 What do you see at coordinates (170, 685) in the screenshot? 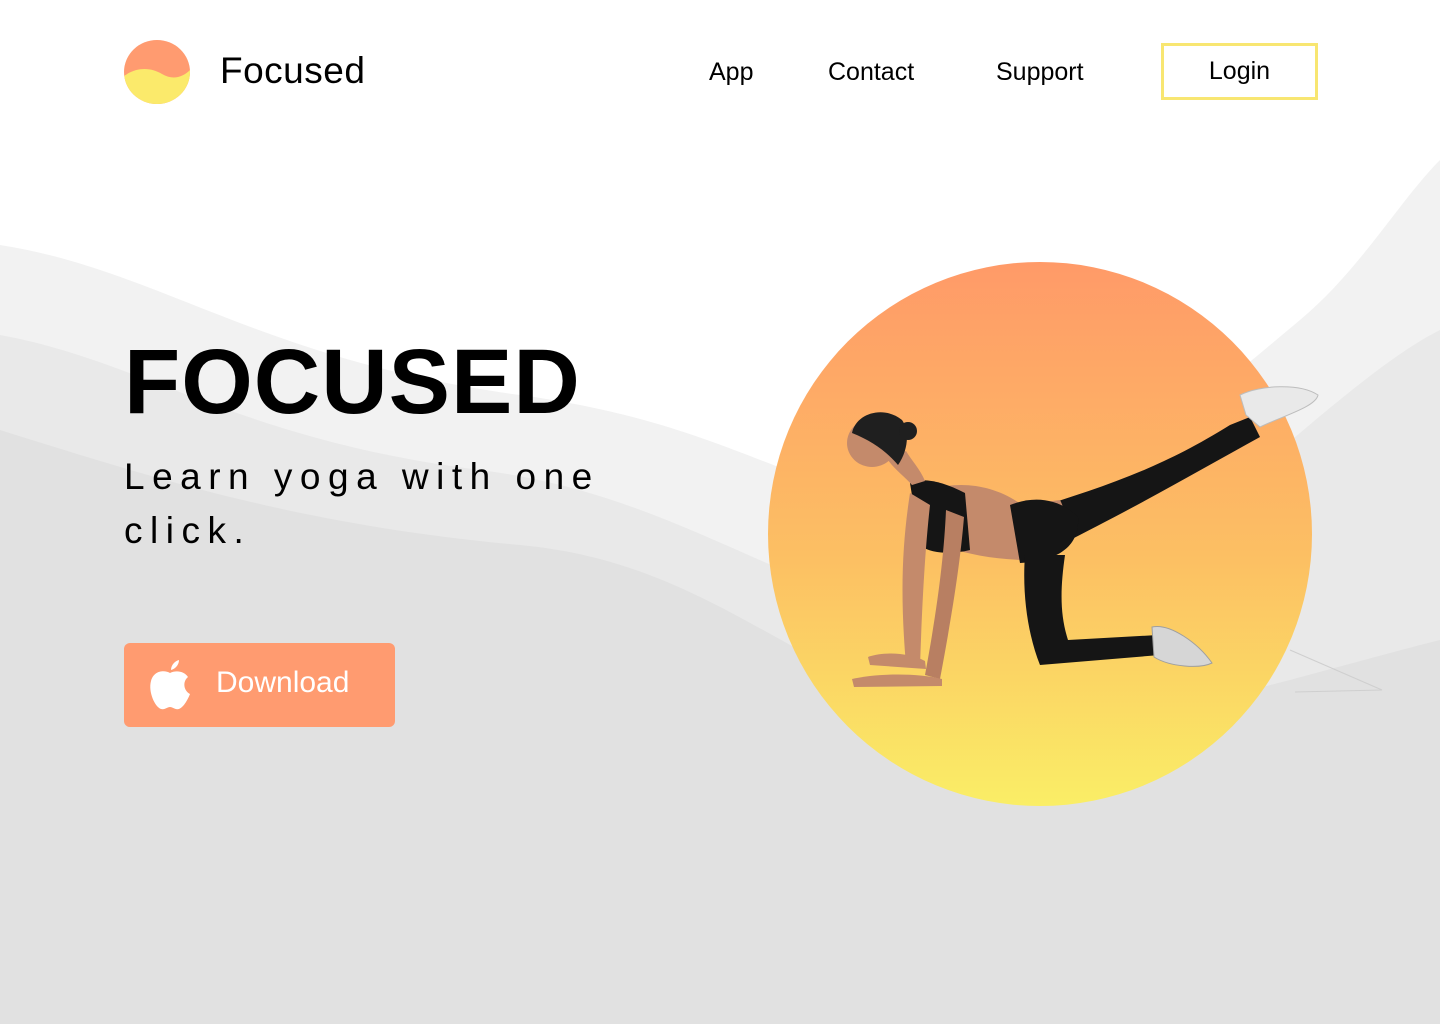
I see `apple-icon` at bounding box center [170, 685].